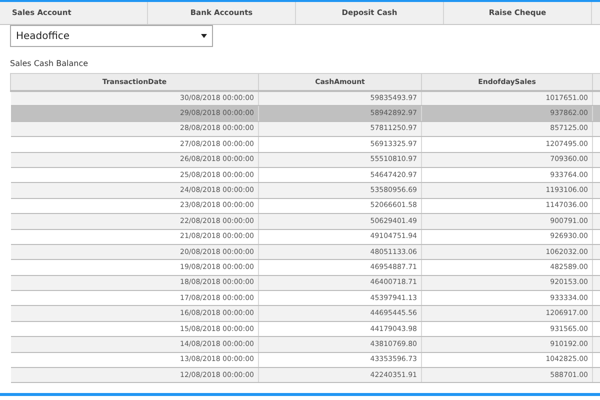  I want to click on section-title: Sales Cash Balance, so click(50, 64).